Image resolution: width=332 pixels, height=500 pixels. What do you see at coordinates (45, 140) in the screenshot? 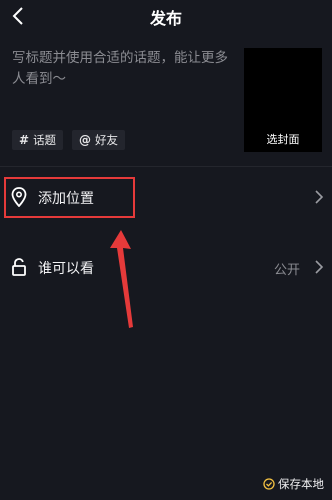
I see `topic-chip-label: 话题` at bounding box center [45, 140].